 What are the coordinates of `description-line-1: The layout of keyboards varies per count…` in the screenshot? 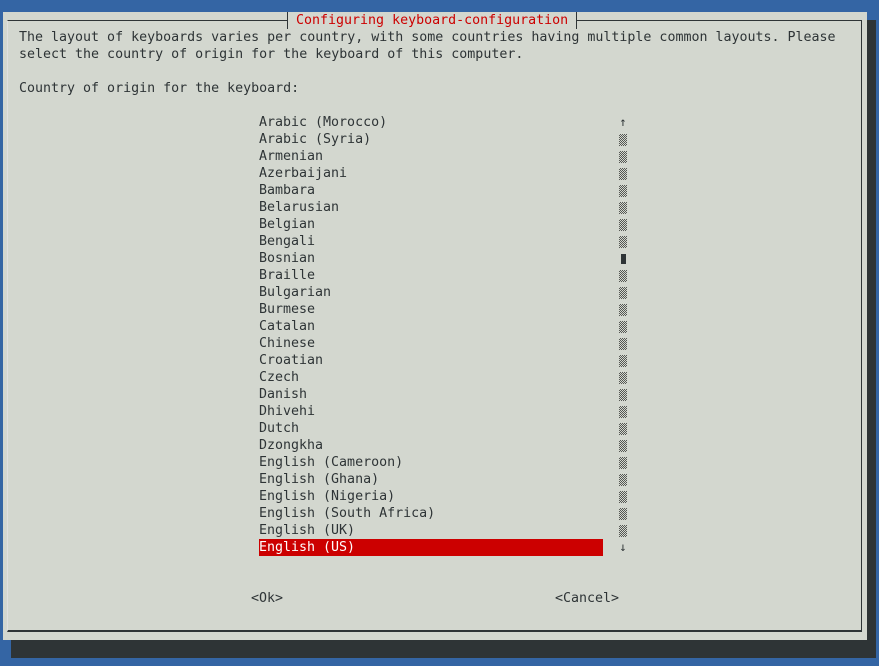 It's located at (427, 37).